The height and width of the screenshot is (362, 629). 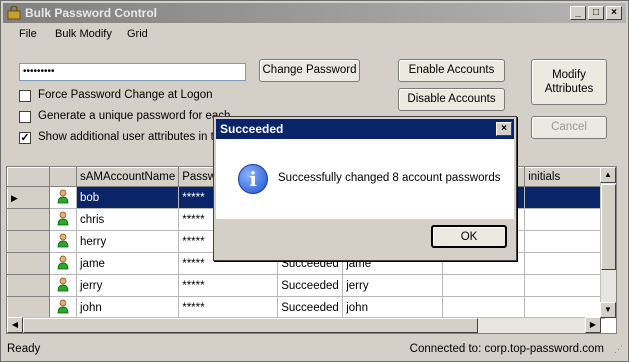 I want to click on force-change-label: Force Password Change at Logon, so click(x=125, y=95).